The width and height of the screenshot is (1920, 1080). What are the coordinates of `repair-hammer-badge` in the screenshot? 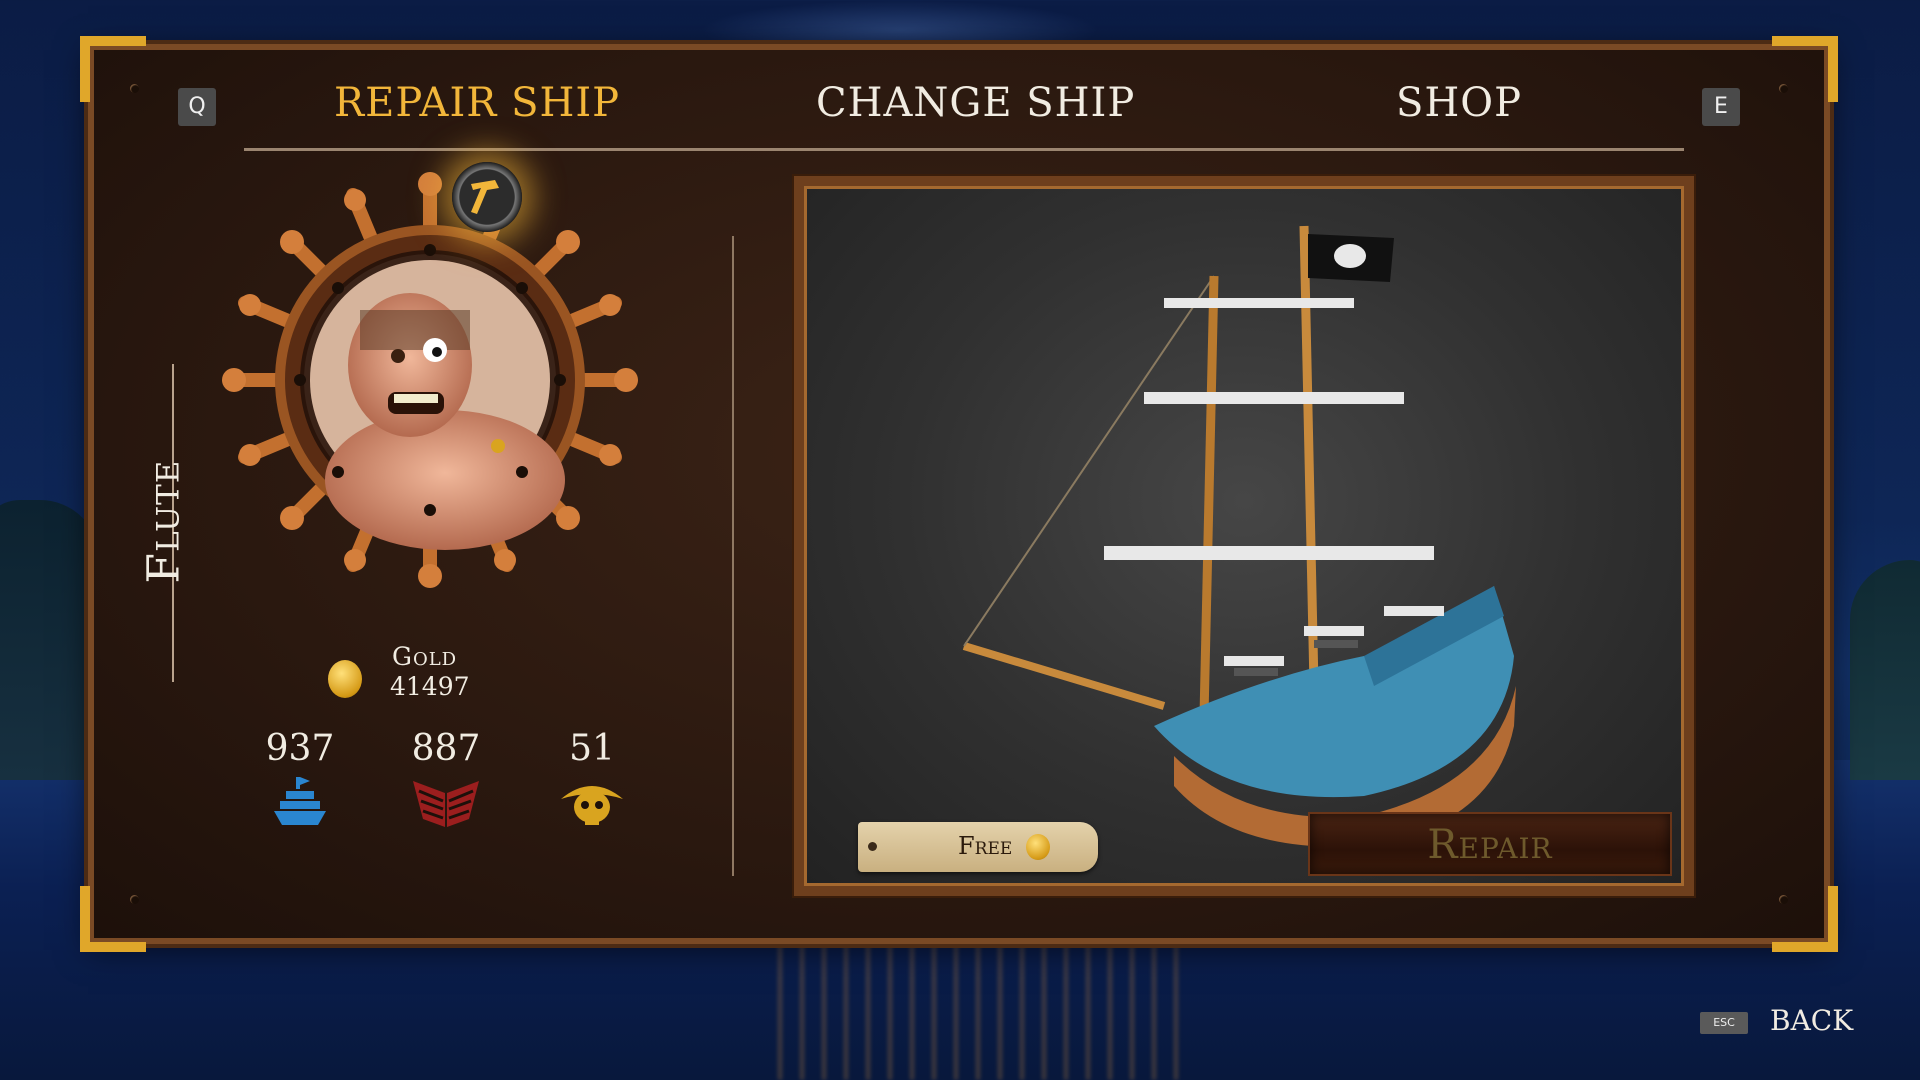 It's located at (487, 197).